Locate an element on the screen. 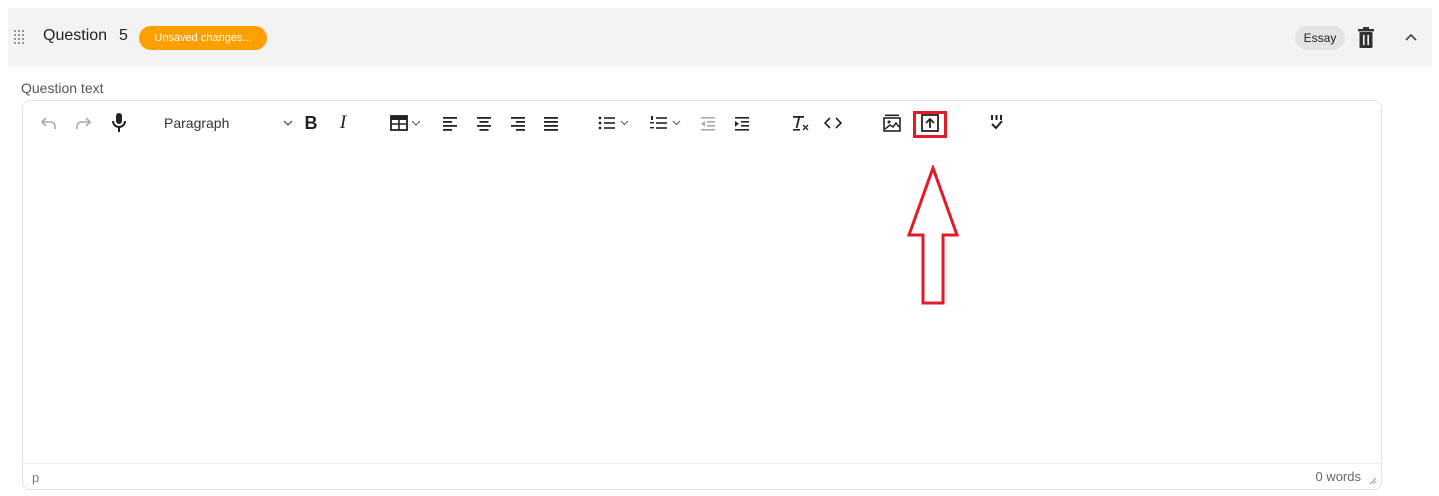  drag-handle-icon is located at coordinates (20, 37).